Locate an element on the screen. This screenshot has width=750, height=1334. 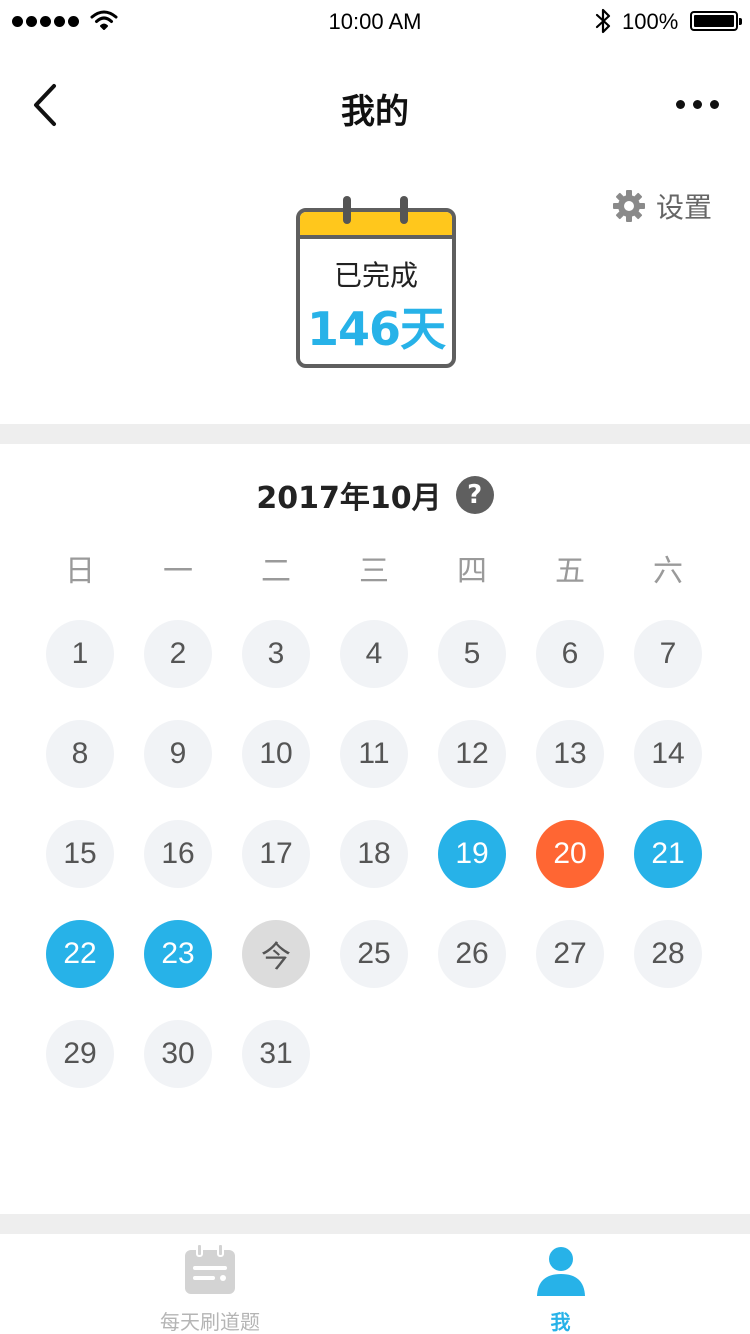
calendar-day-normal: 3 is located at coordinates (276, 654).